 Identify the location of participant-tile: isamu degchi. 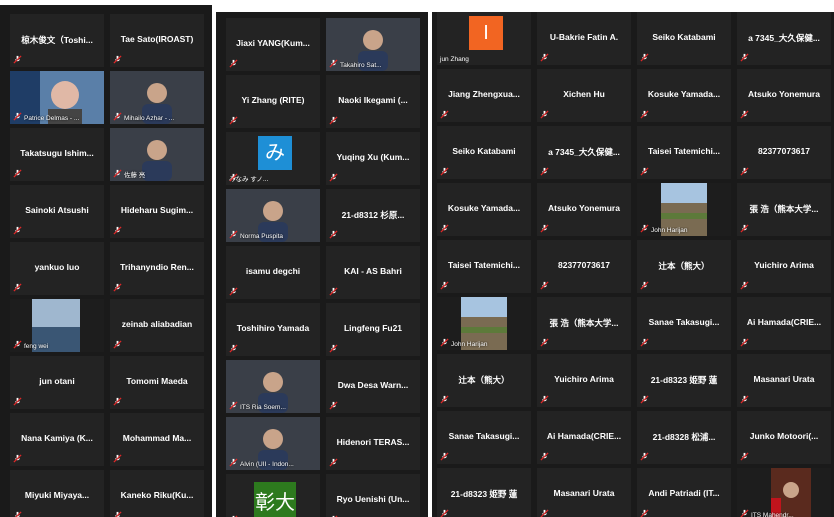
(273, 272).